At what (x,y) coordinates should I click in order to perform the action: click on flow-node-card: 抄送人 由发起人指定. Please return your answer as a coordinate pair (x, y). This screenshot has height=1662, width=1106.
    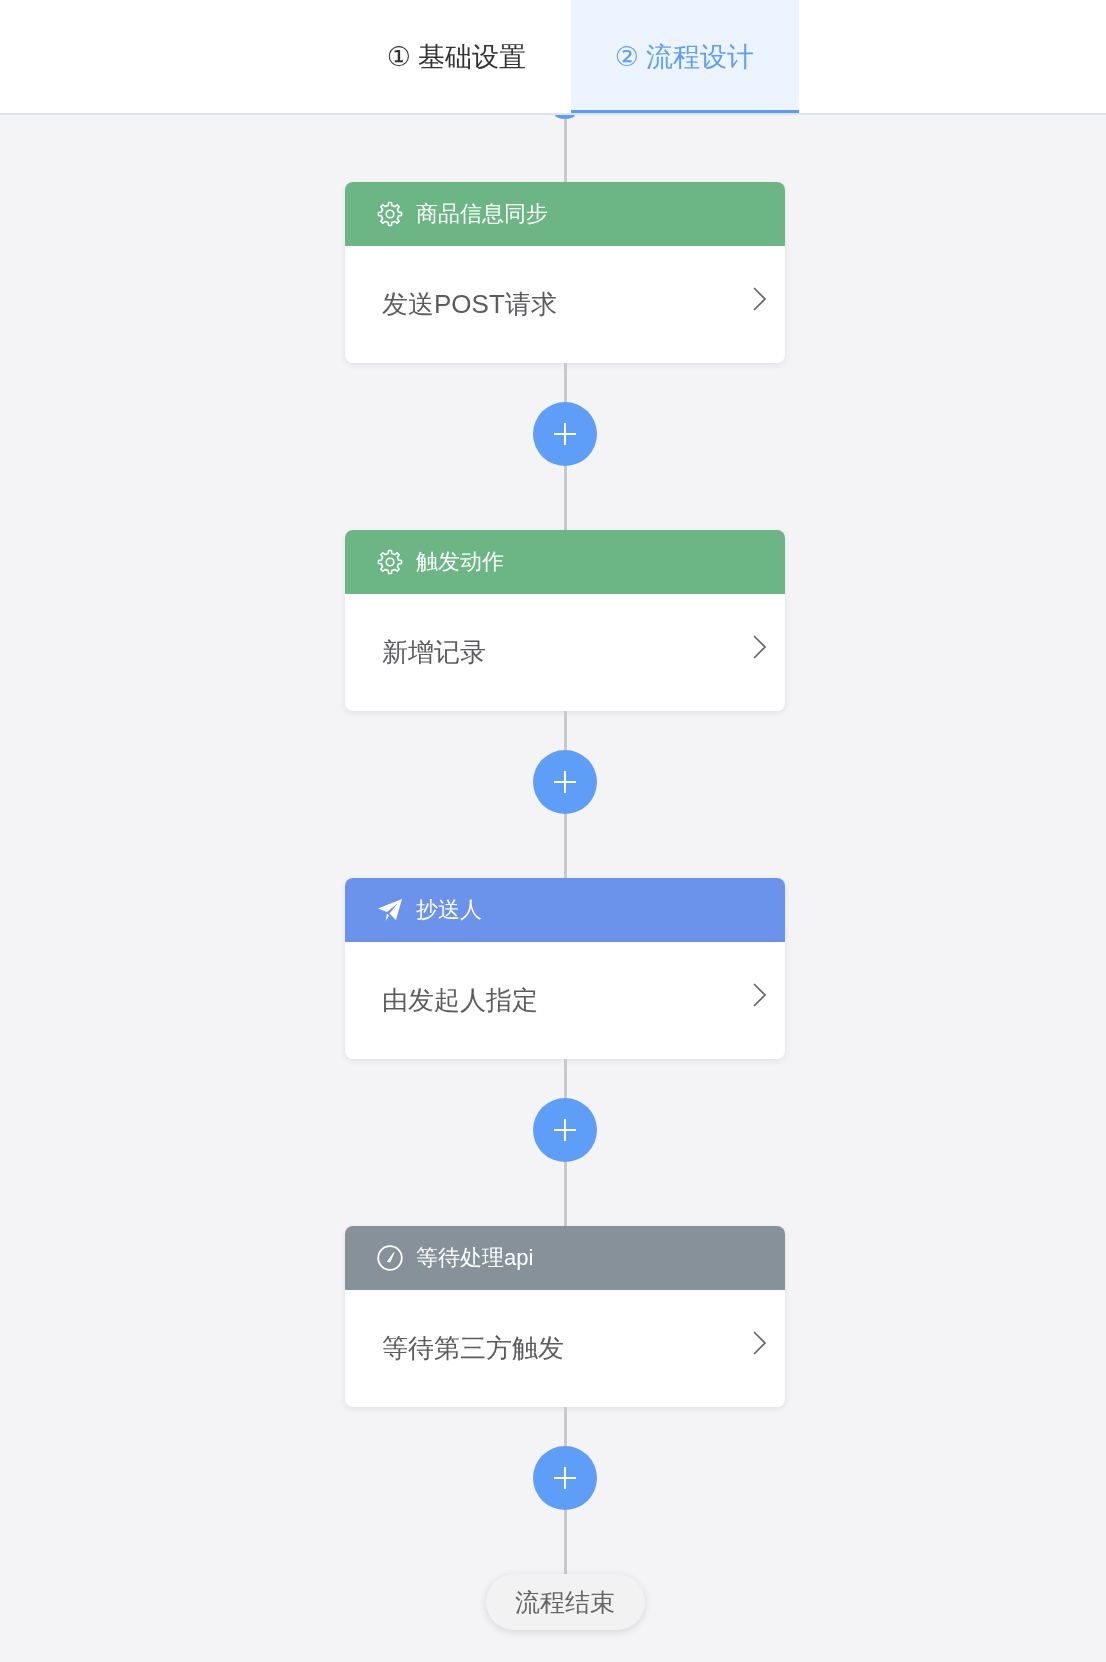
    Looking at the image, I should click on (565, 968).